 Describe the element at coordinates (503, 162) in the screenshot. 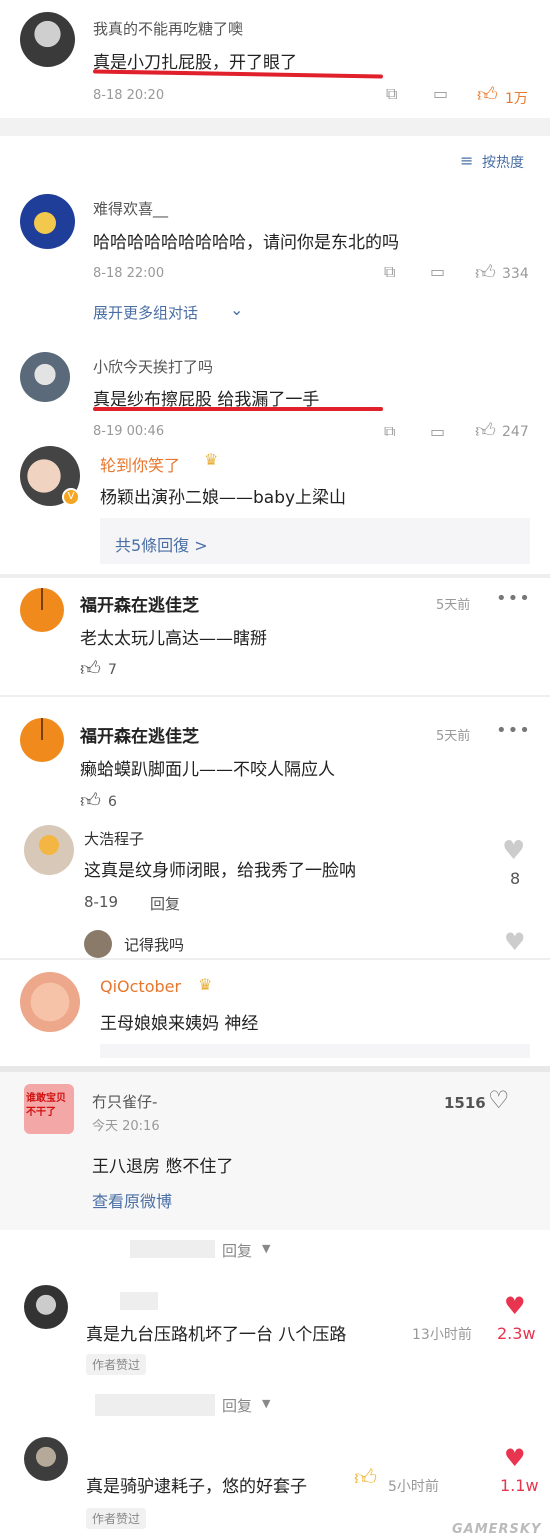

I see `sort-by-heat: 按热度` at that location.